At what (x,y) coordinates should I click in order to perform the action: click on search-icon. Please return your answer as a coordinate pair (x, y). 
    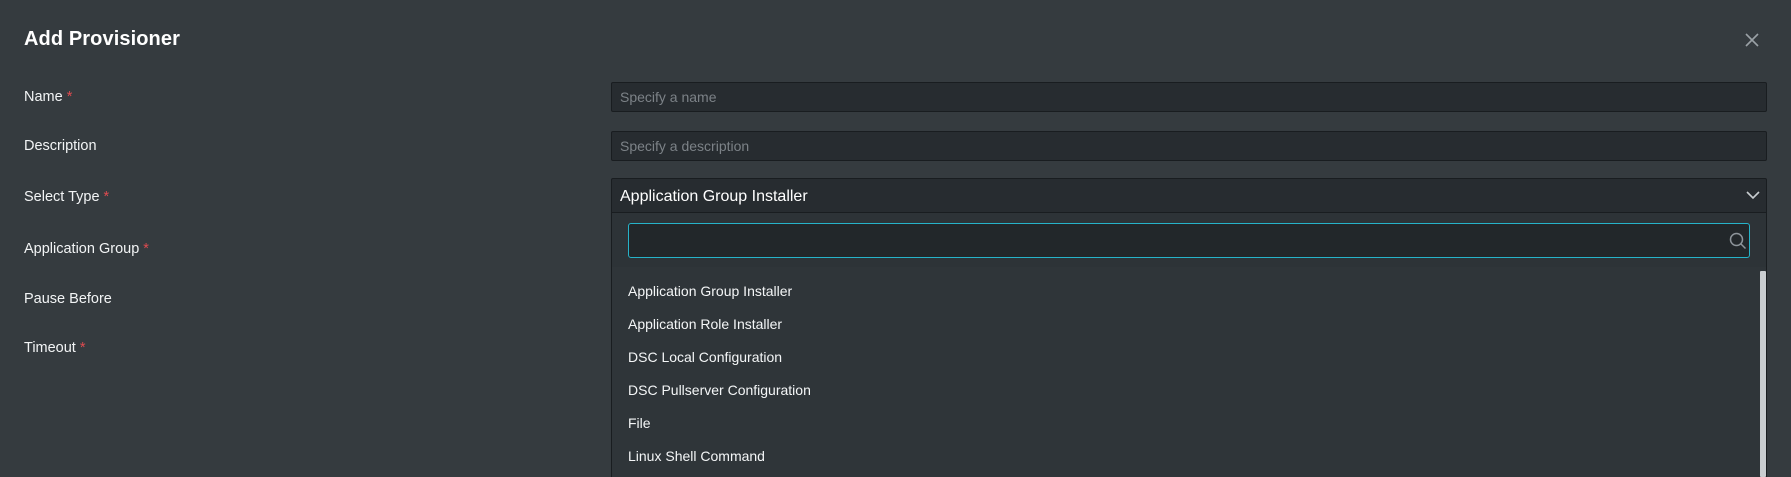
    Looking at the image, I should click on (1738, 241).